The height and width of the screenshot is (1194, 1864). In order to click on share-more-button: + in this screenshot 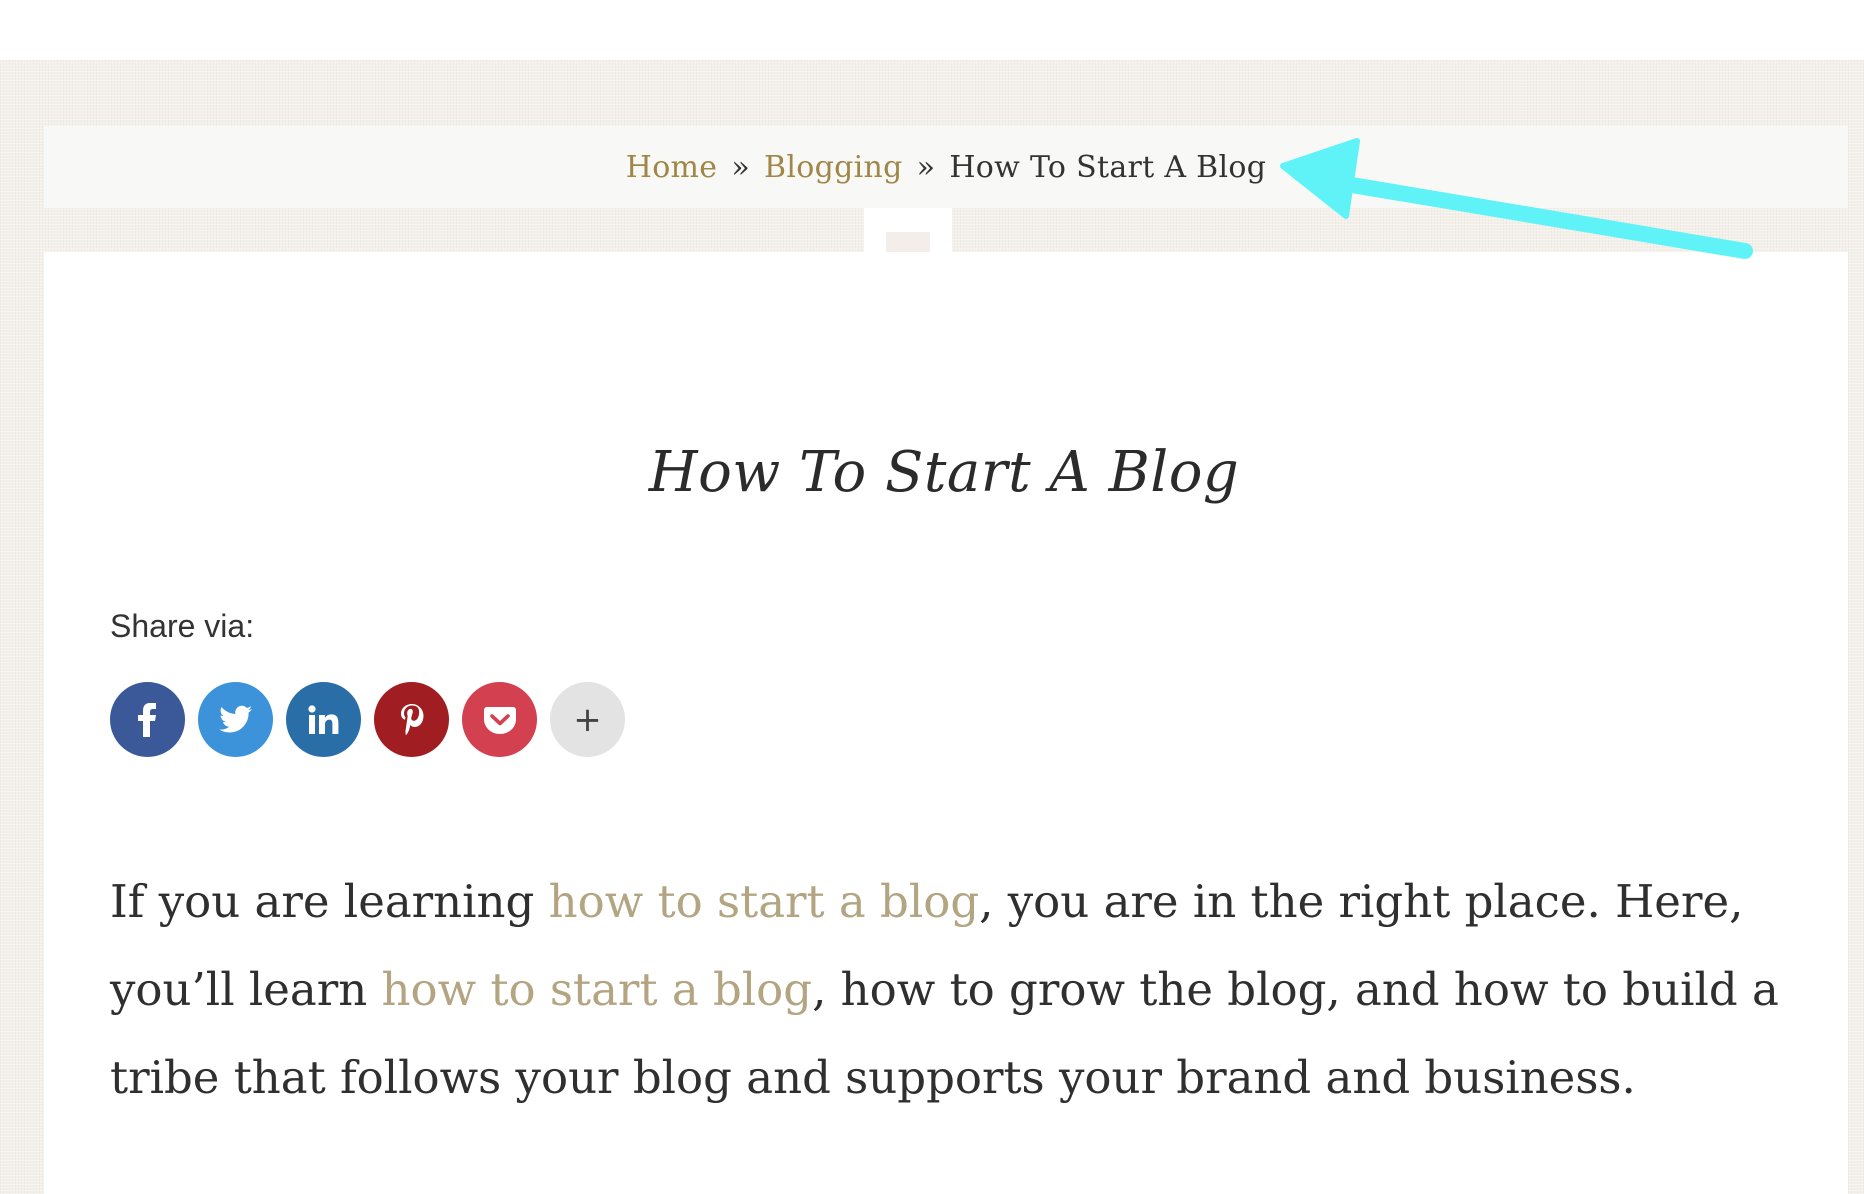, I will do `click(587, 719)`.